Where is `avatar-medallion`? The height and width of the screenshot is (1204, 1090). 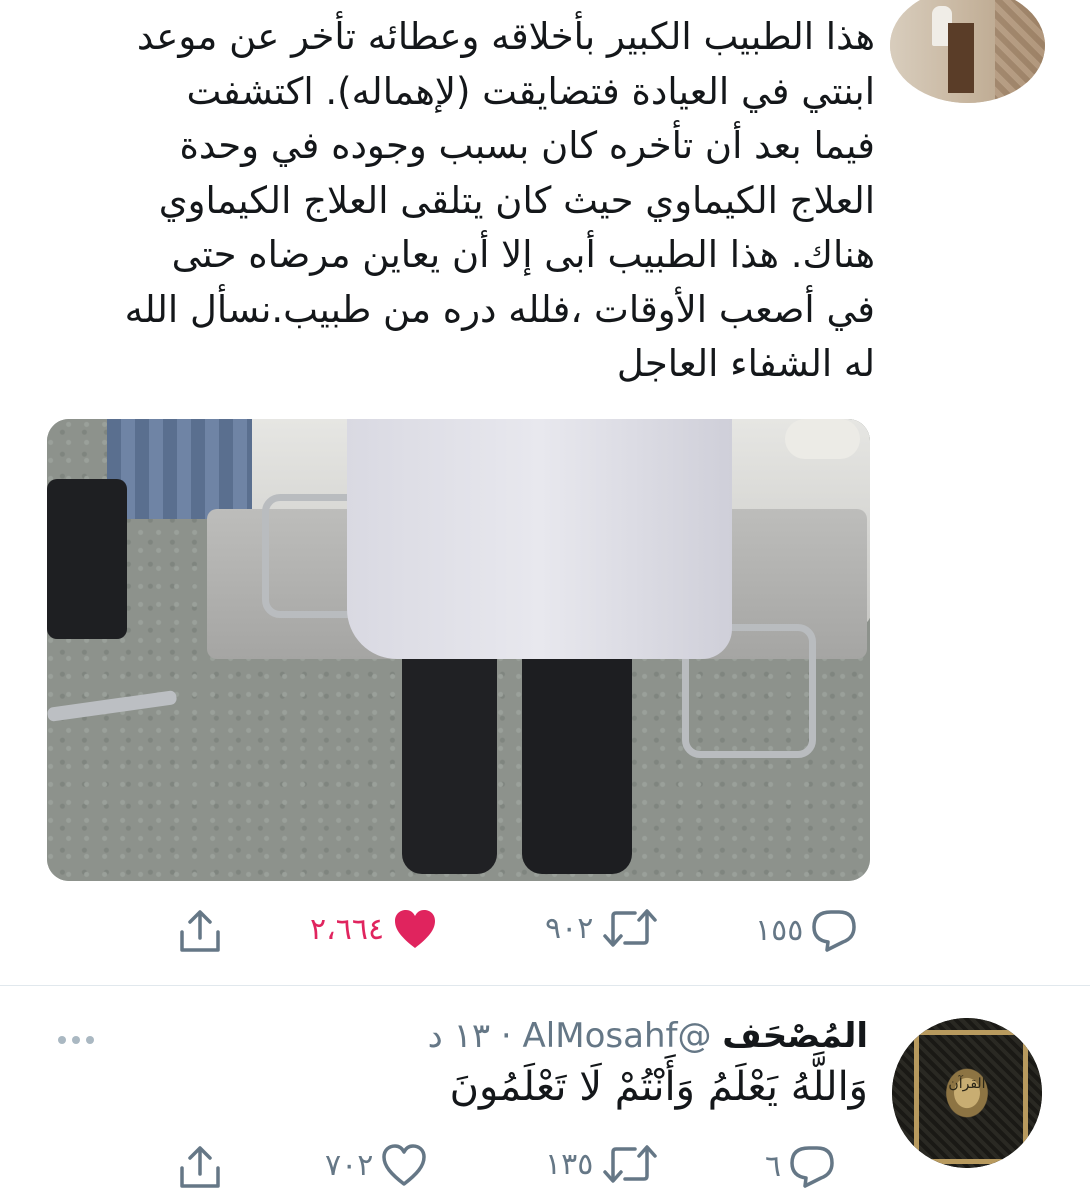 avatar-medallion is located at coordinates (967, 1093).